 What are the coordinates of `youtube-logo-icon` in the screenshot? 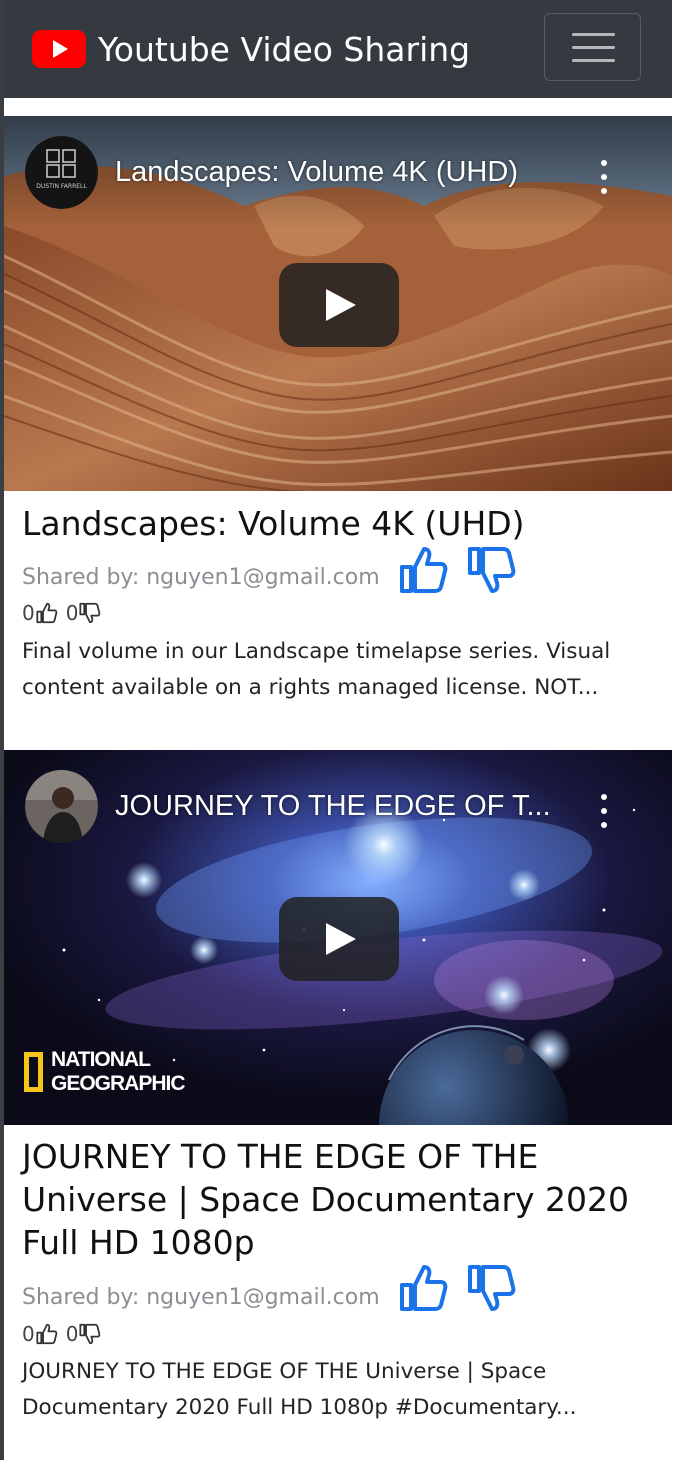 It's located at (59, 49).